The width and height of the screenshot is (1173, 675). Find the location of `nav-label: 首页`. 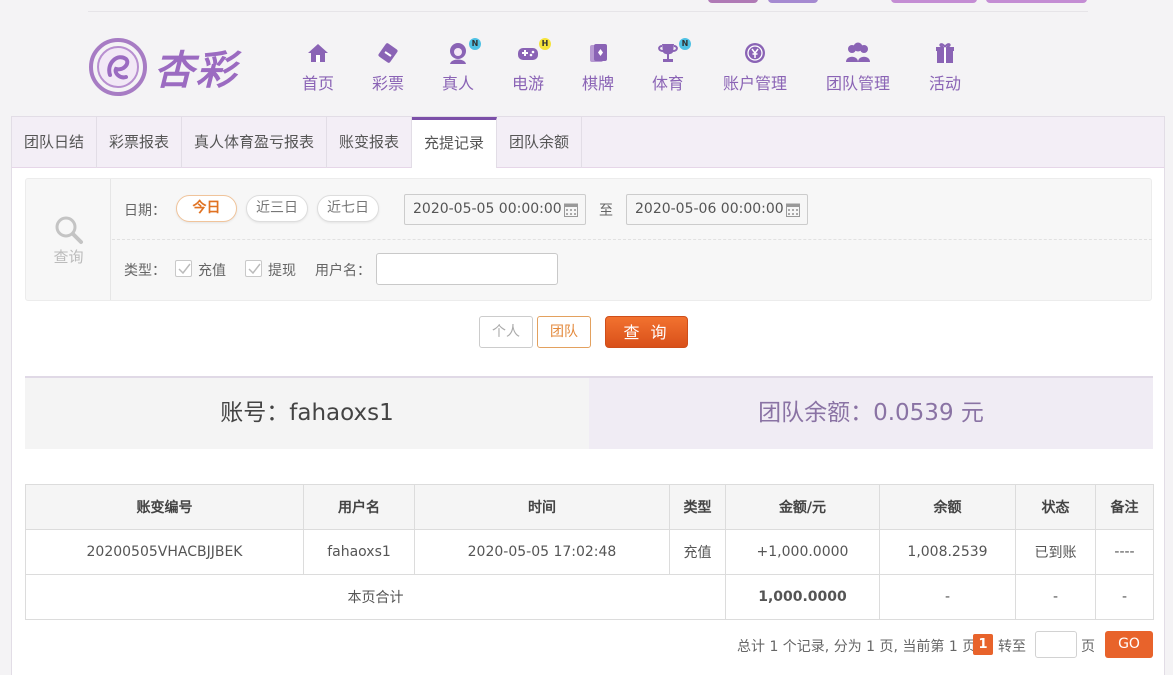

nav-label: 首页 is located at coordinates (317, 83).